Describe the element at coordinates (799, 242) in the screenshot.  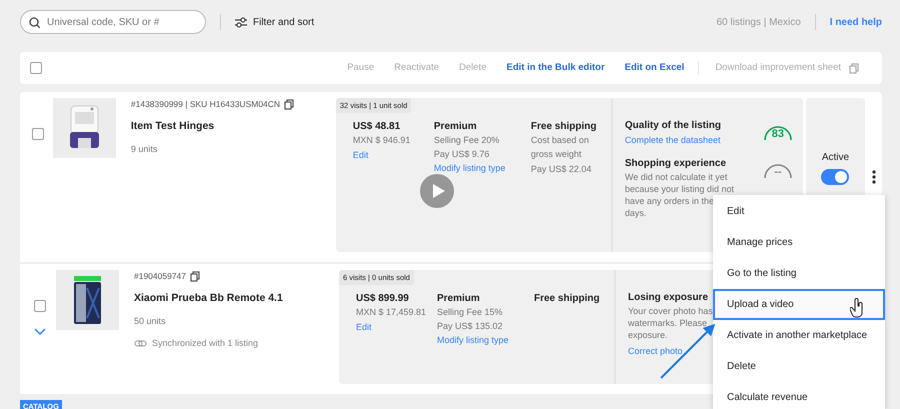
I see `menu-item: Manage prices` at that location.